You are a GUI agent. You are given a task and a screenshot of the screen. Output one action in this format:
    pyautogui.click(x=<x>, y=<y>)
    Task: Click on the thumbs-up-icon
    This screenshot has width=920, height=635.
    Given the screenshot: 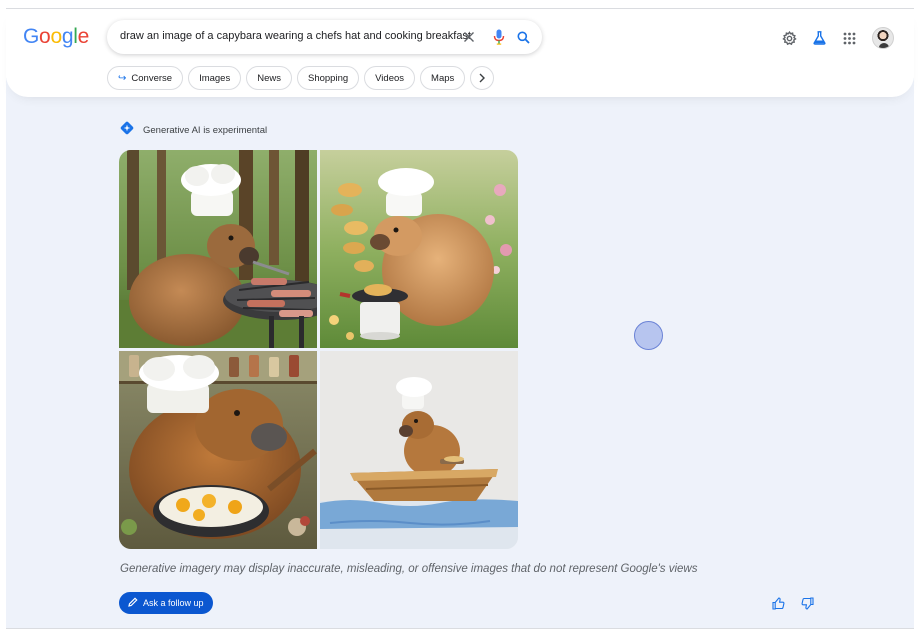 What is the action you would take?
    pyautogui.click(x=778, y=603)
    